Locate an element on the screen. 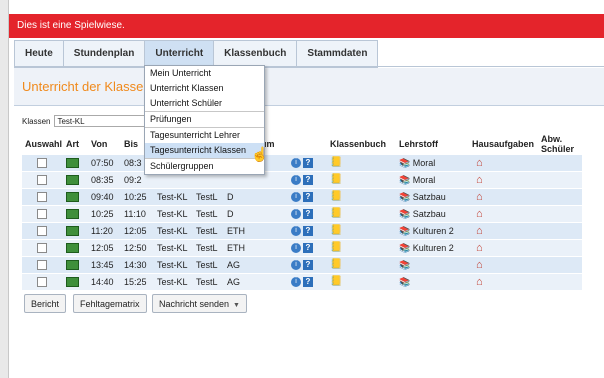 The image size is (604, 378). fach-cell: AG is located at coordinates (238, 281).